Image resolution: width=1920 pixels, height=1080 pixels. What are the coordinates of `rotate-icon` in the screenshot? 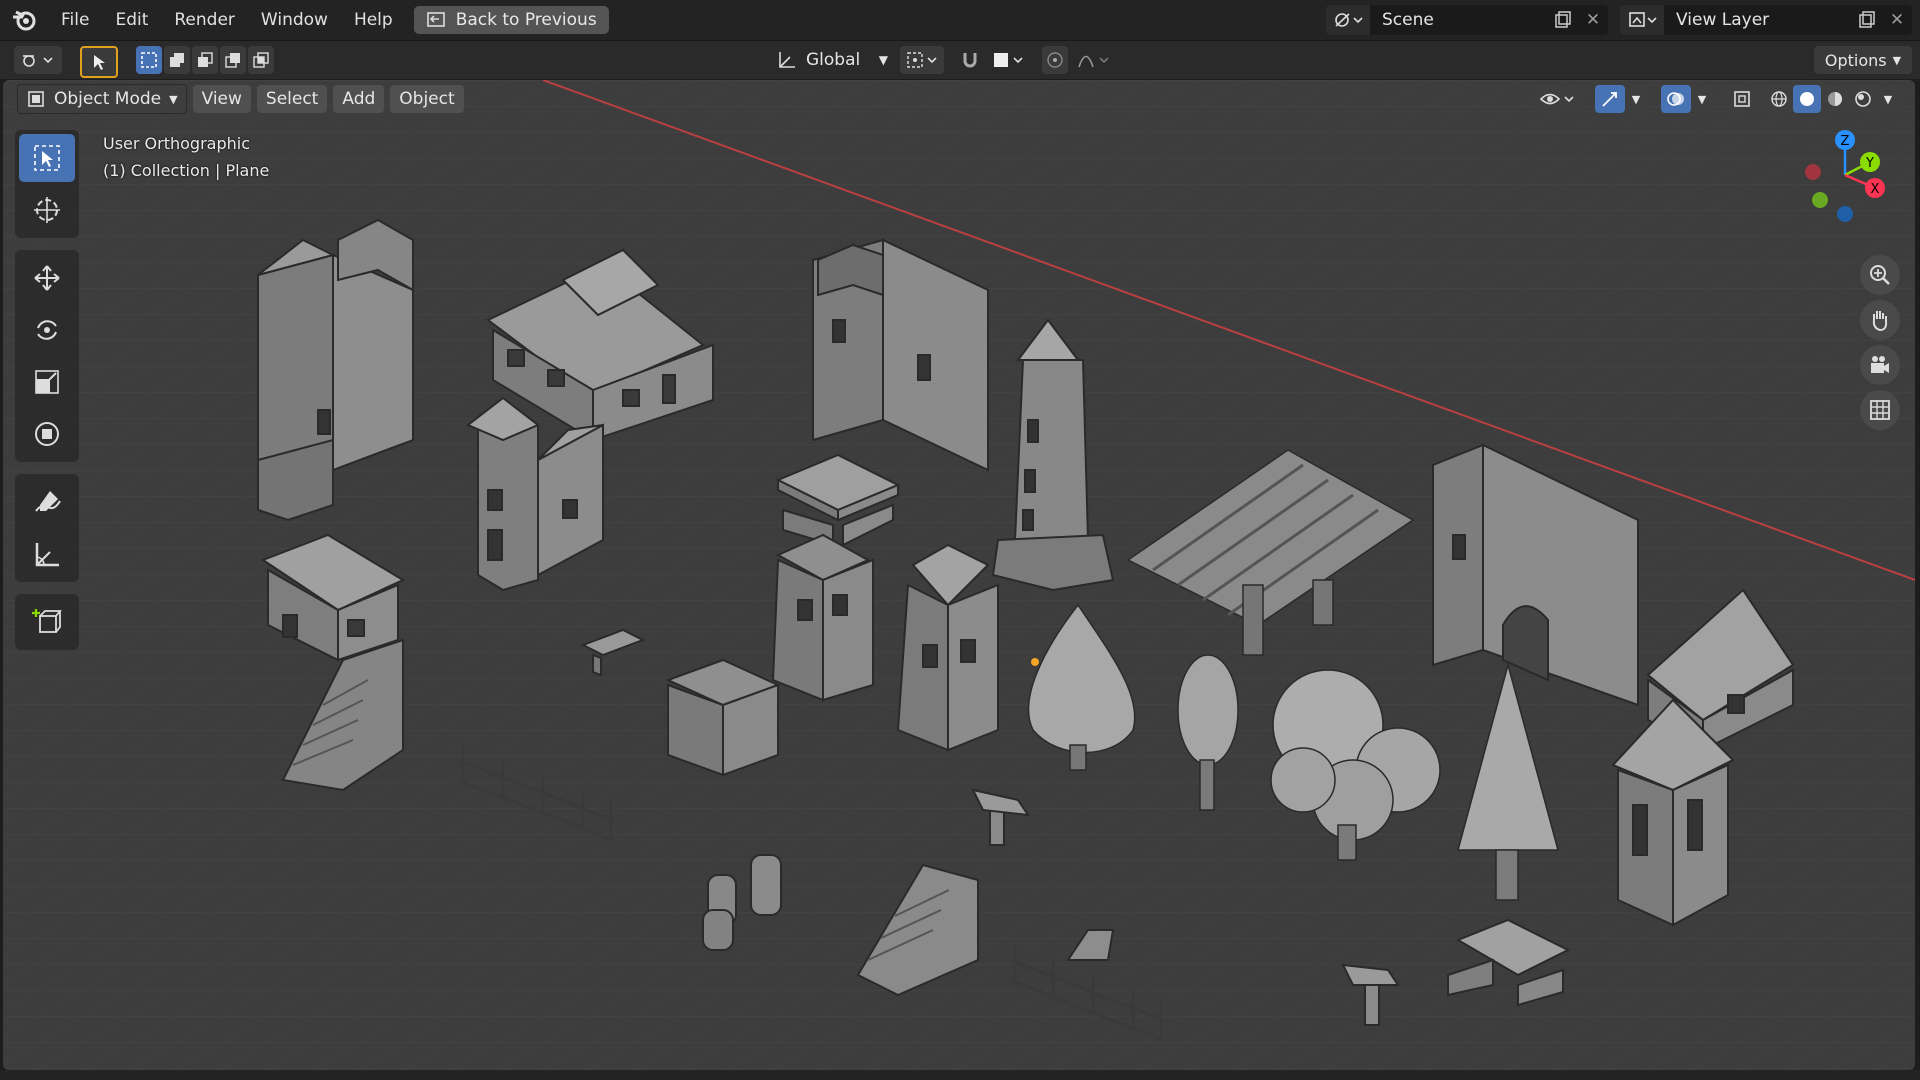 It's located at (47, 330).